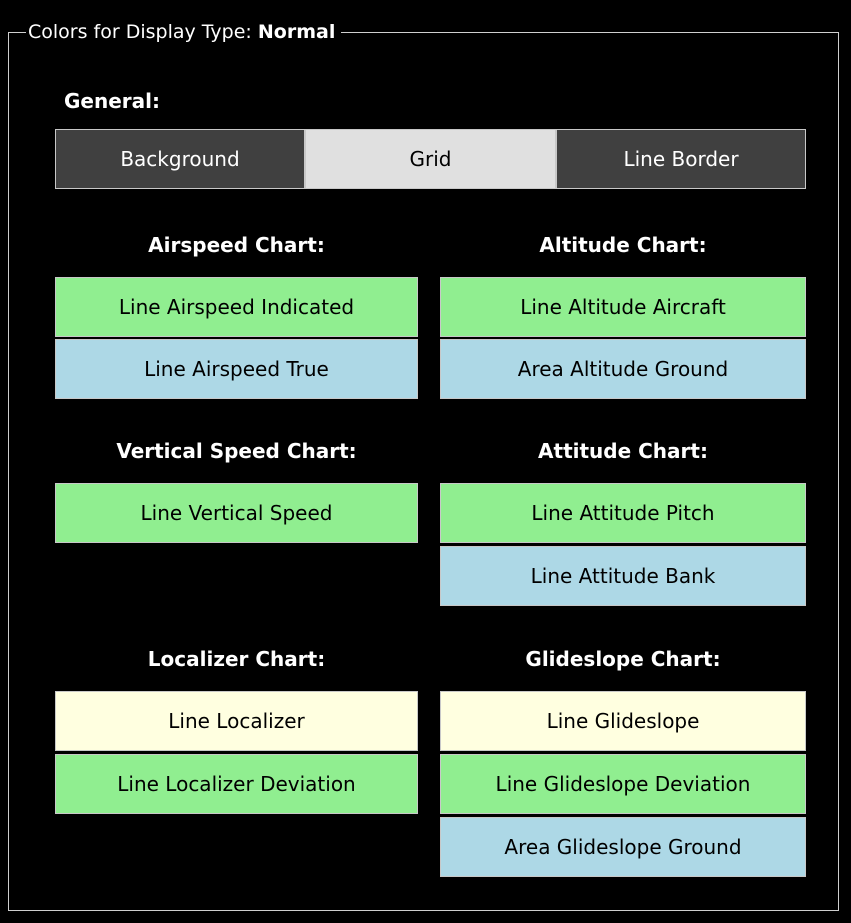  What do you see at coordinates (236, 784) in the screenshot?
I see `line-localizer-deviation-button: Line Localizer Deviation` at bounding box center [236, 784].